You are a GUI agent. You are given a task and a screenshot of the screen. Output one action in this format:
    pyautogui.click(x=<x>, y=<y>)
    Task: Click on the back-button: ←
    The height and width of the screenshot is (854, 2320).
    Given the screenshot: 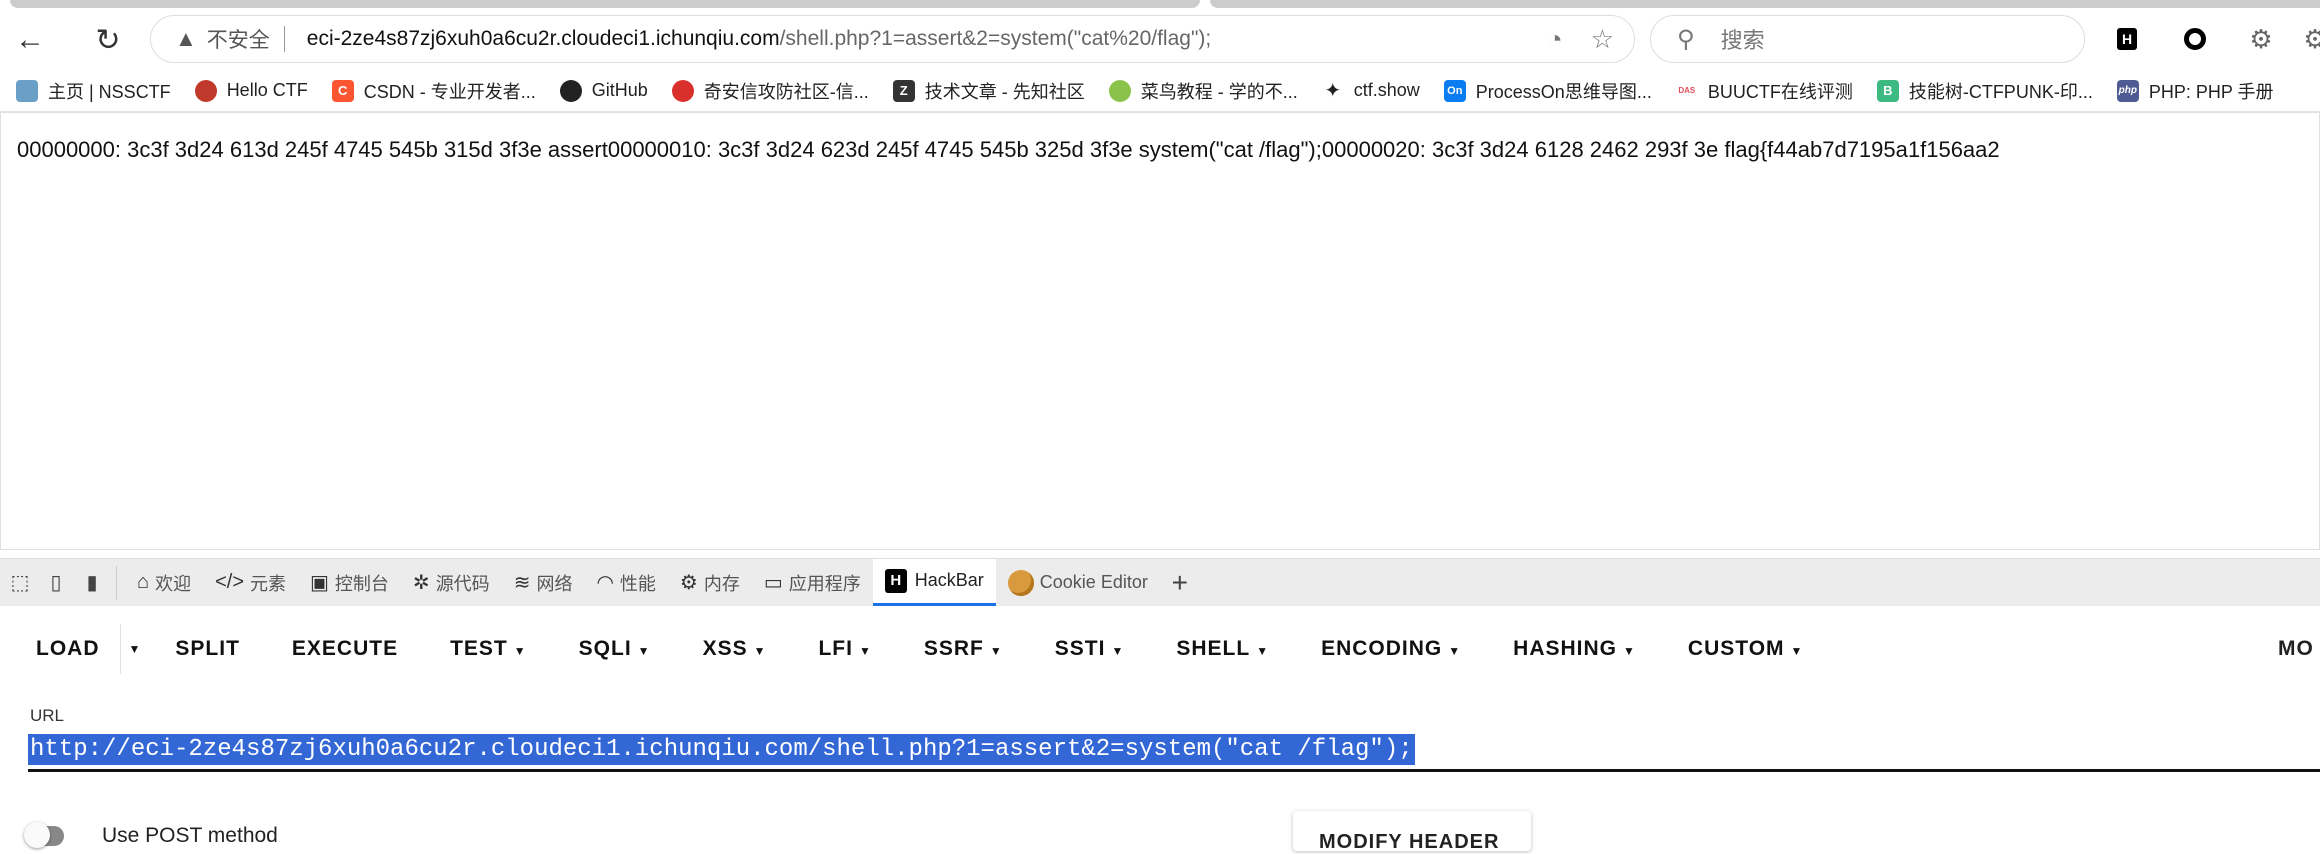 What is the action you would take?
    pyautogui.click(x=30, y=40)
    